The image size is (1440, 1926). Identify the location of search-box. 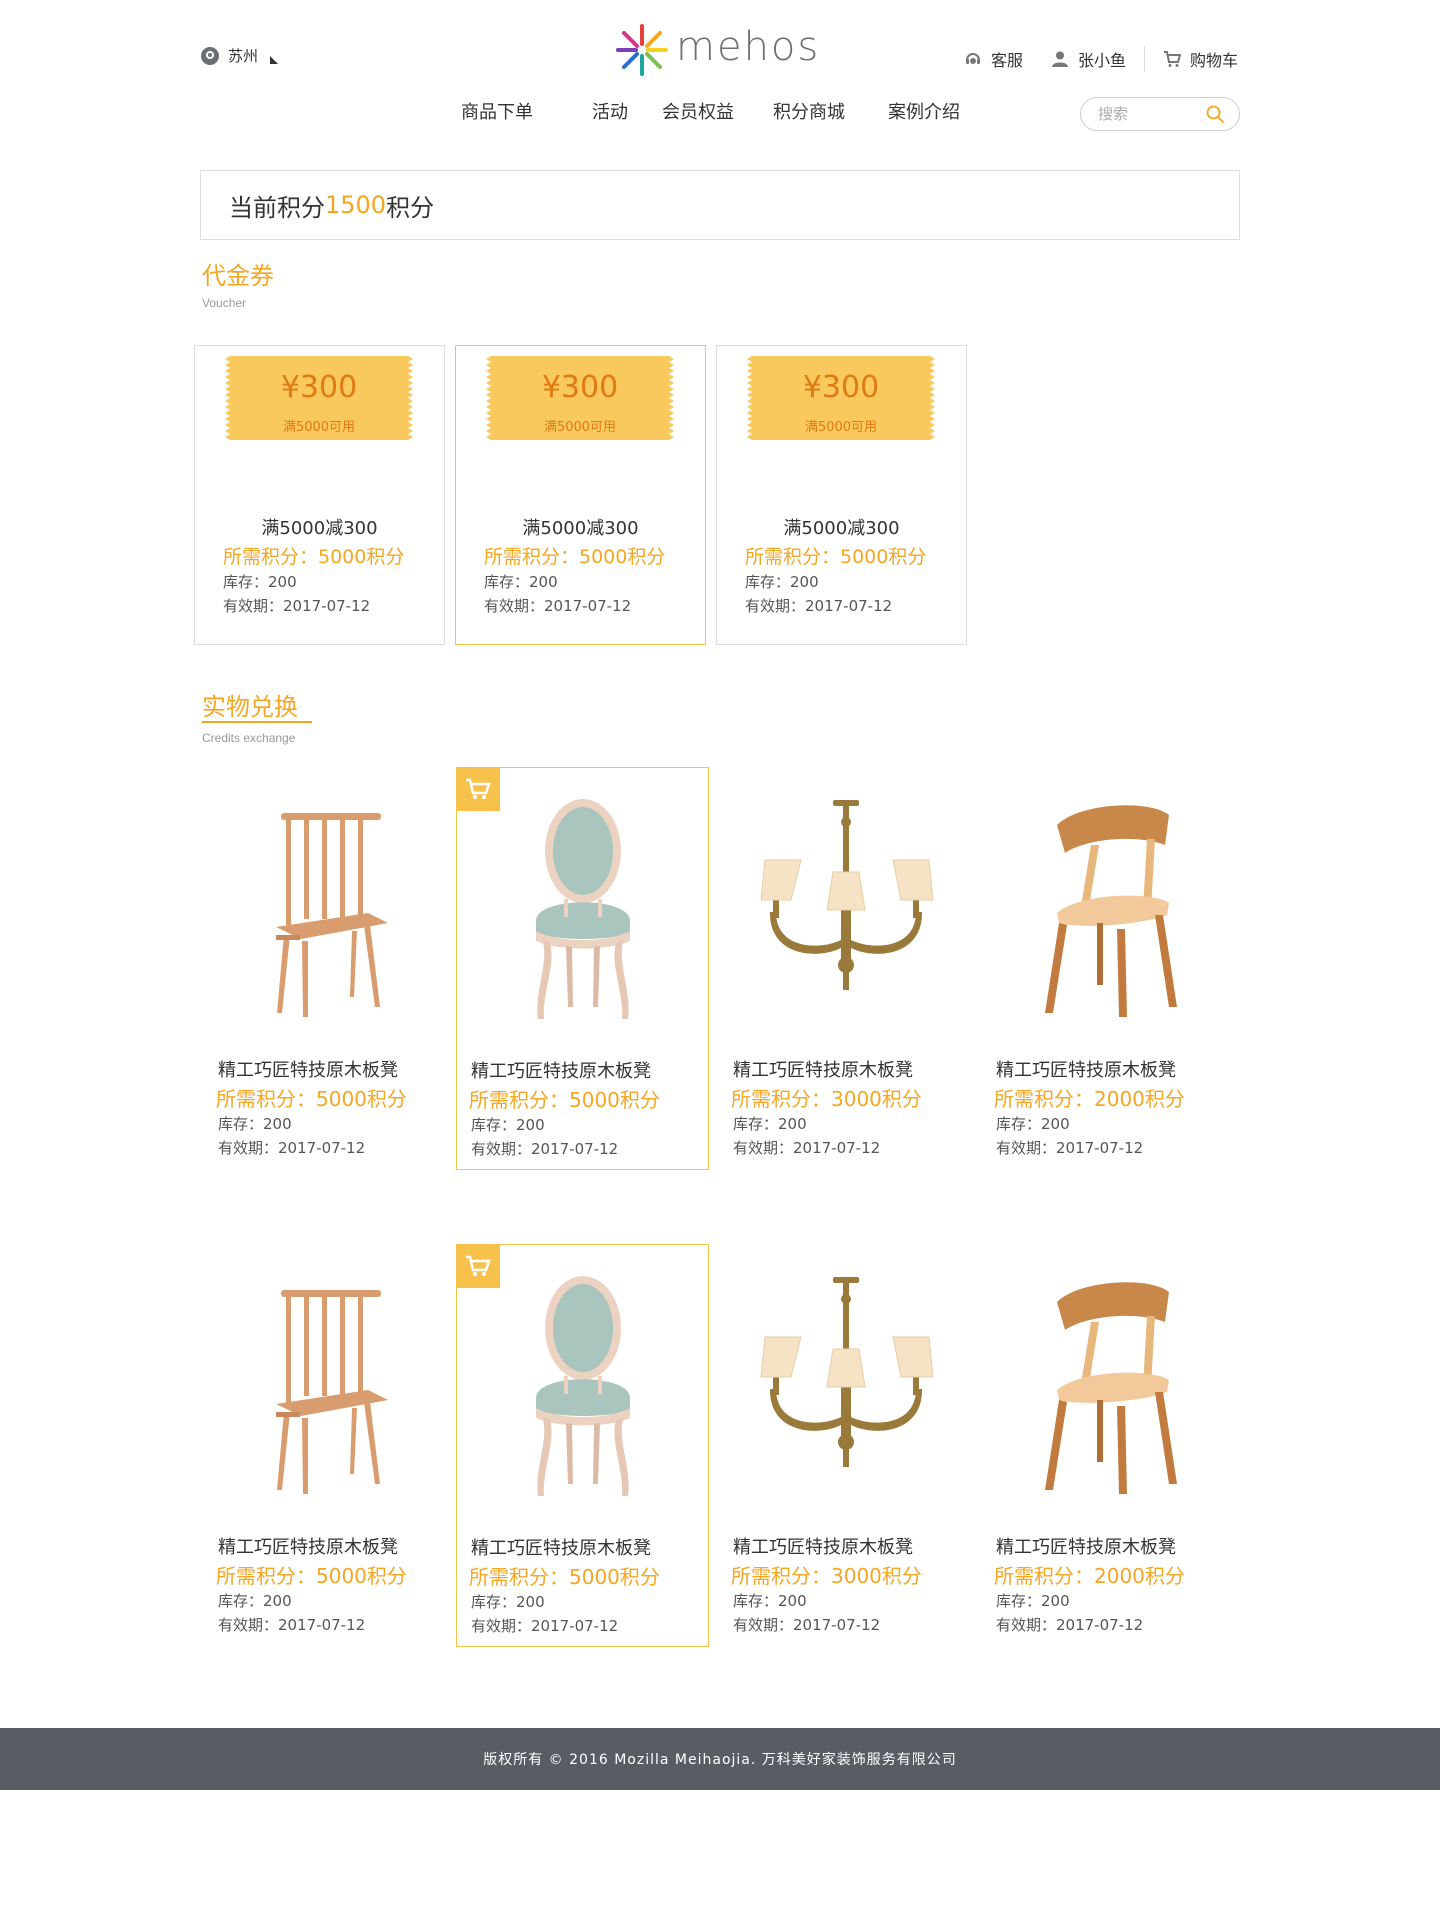
(1160, 114).